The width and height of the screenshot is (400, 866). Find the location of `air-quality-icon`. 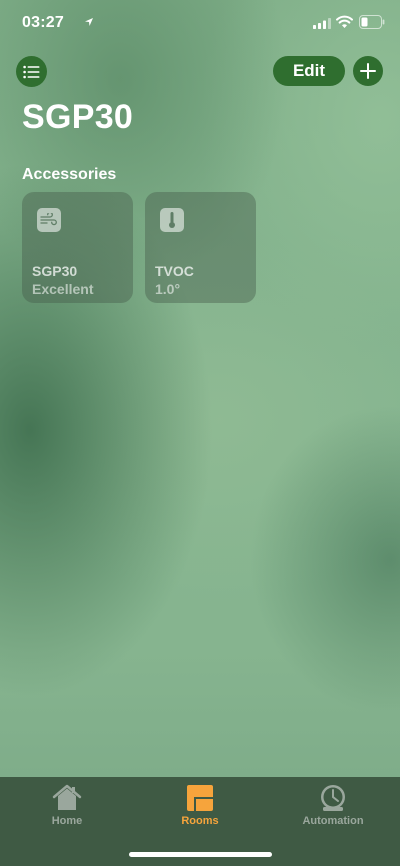

air-quality-icon is located at coordinates (49, 220).